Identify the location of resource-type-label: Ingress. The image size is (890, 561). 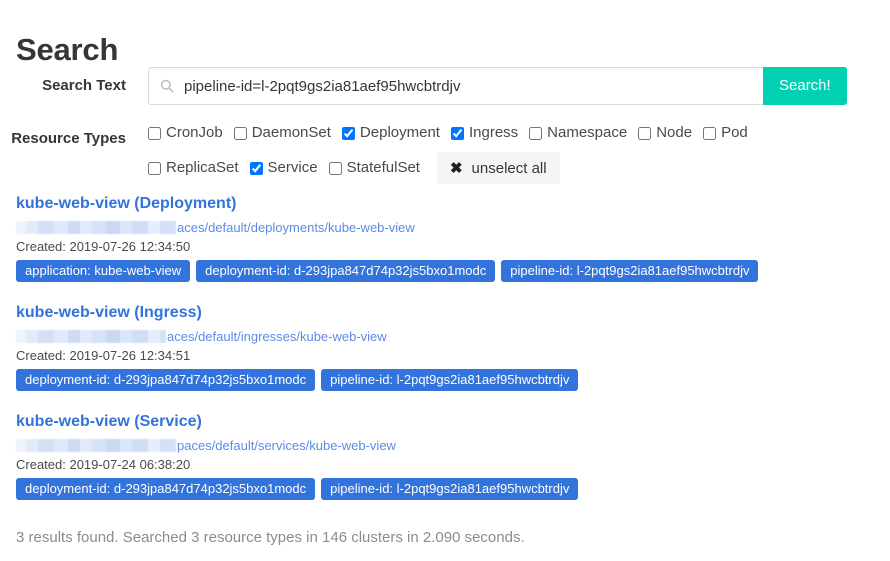
(493, 132).